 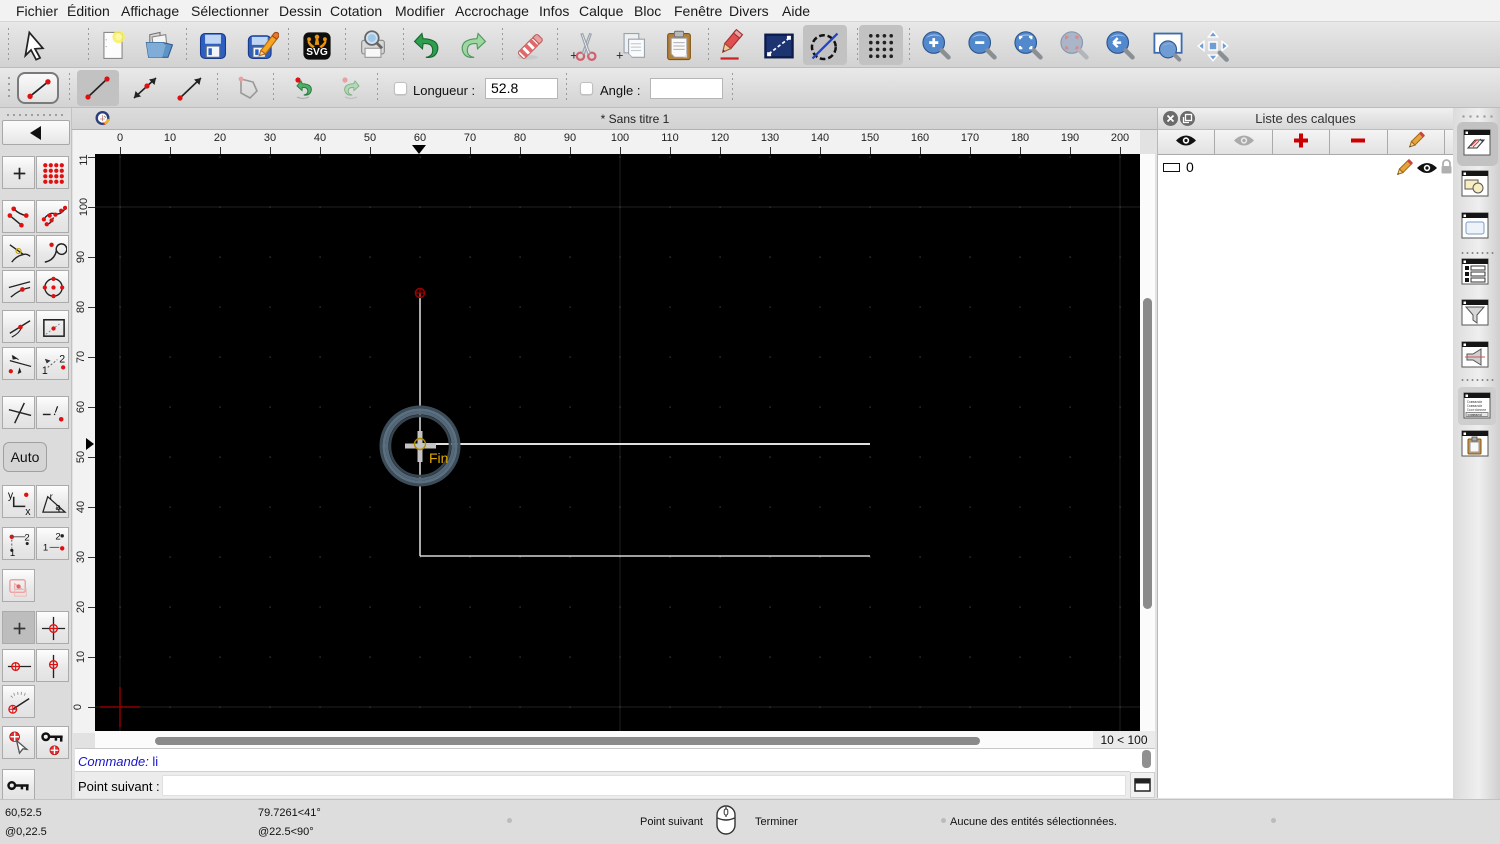 What do you see at coordinates (438, 458) in the screenshot?
I see `svg-text: Fin` at bounding box center [438, 458].